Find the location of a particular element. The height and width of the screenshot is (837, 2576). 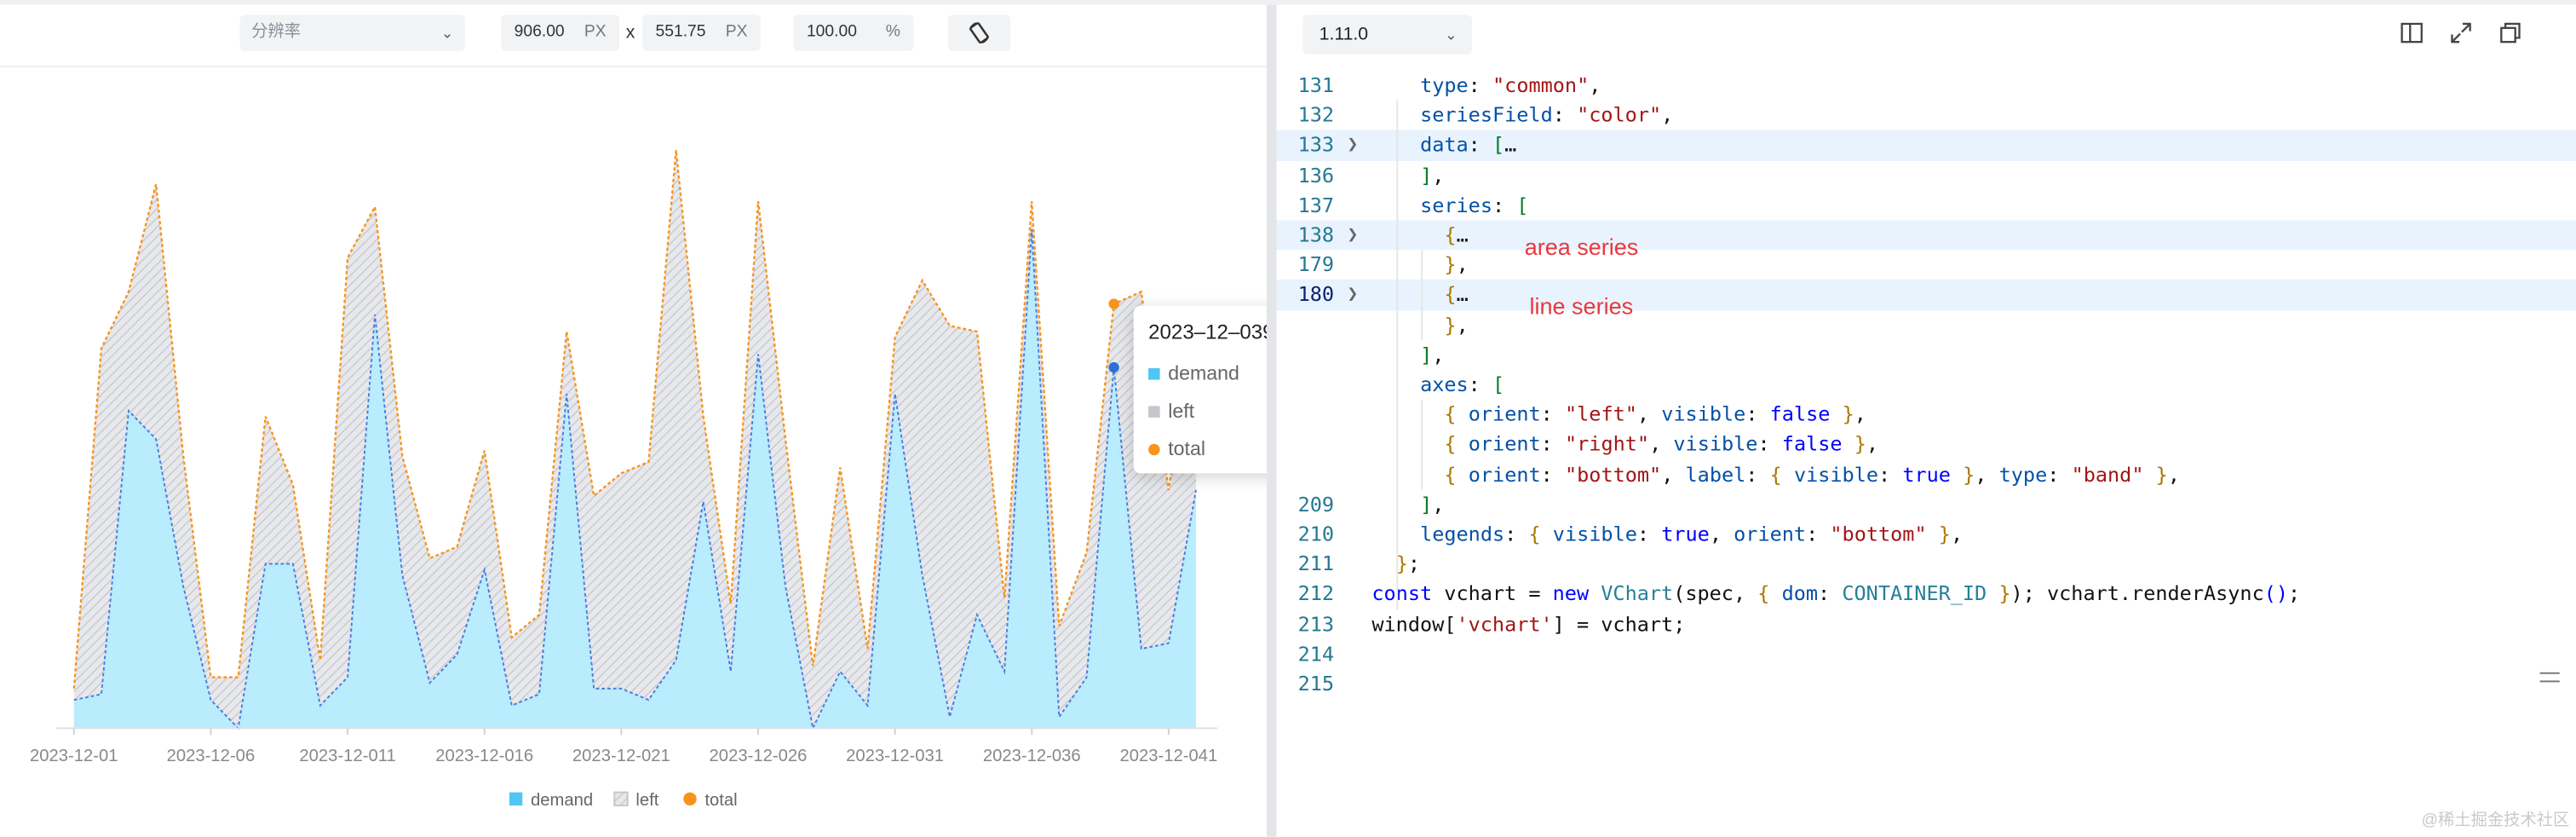

zoom-input: 100.00 % is located at coordinates (854, 32).